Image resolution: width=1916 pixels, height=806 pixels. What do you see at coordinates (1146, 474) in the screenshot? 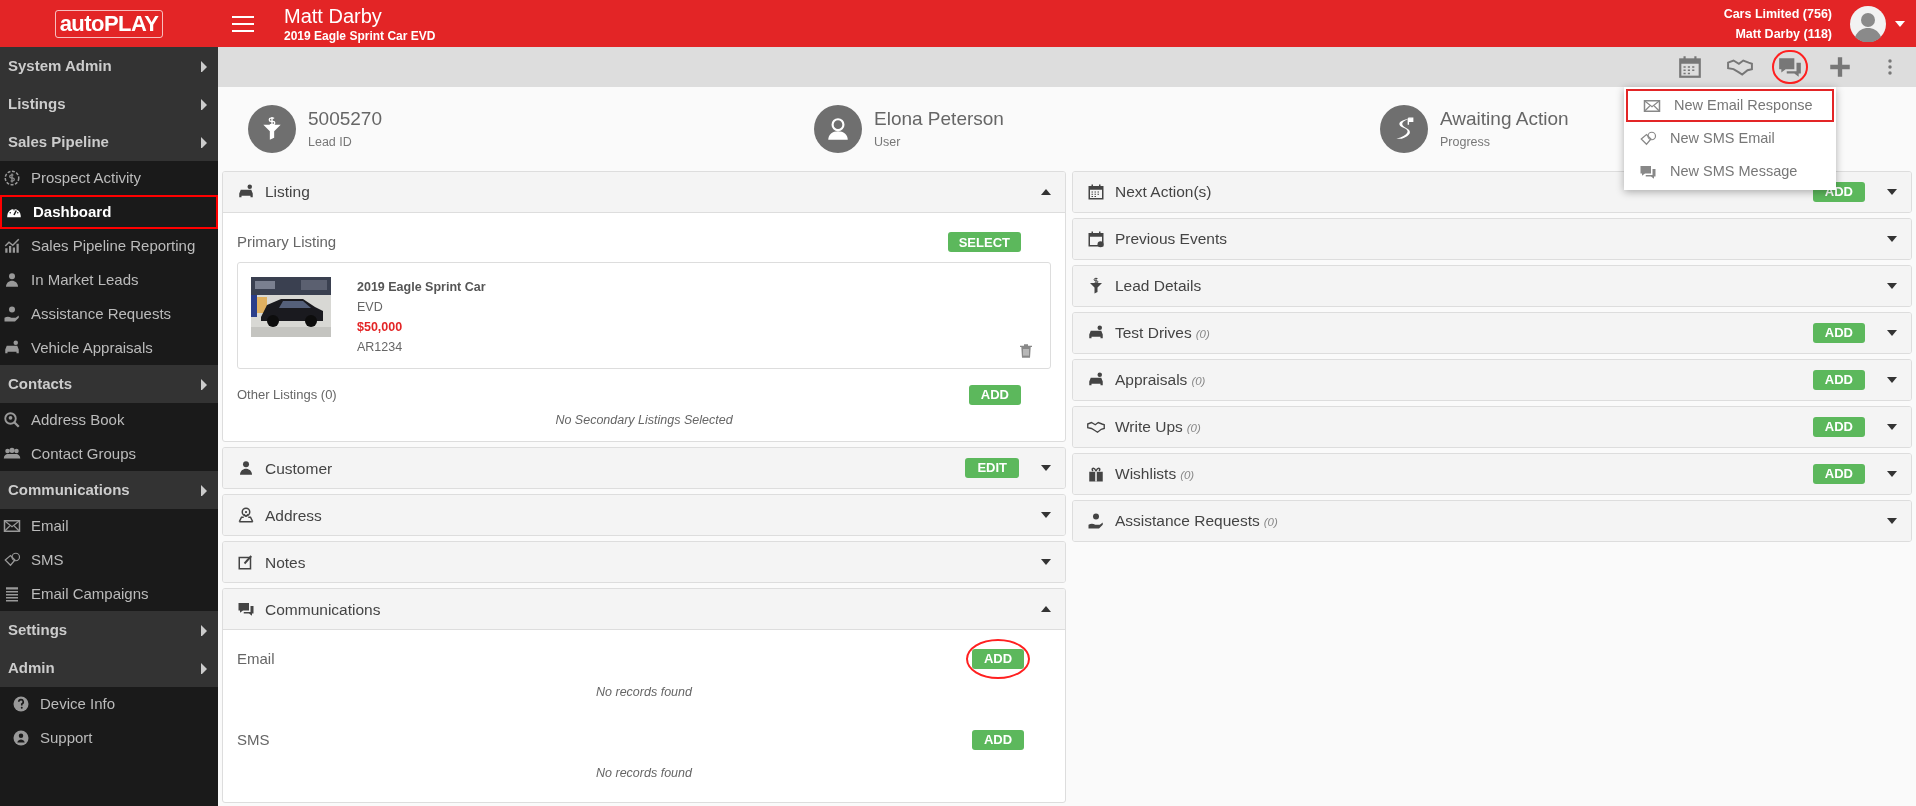
I see `panel-title: Wishlists` at bounding box center [1146, 474].